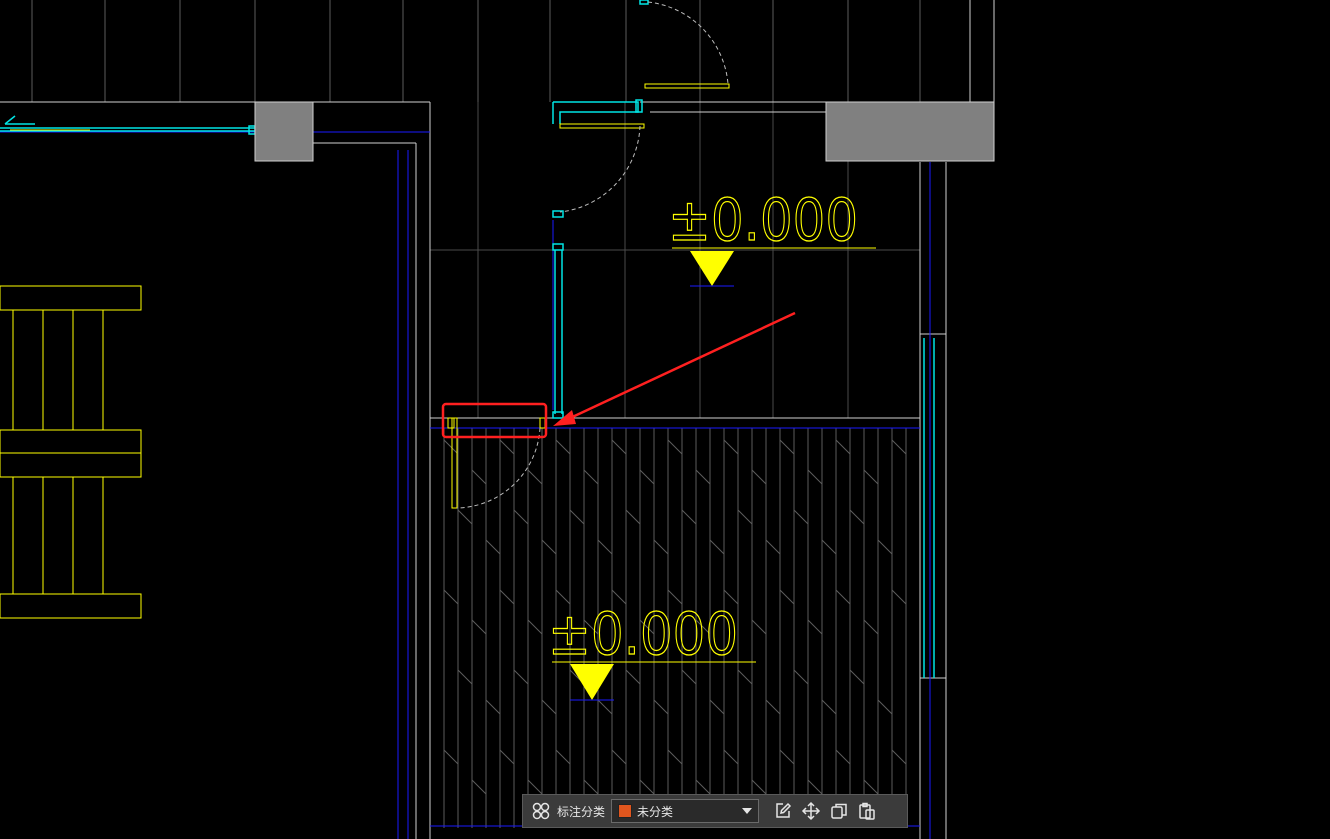 The width and height of the screenshot is (1330, 839). I want to click on elevation-text-upper: ±0.000, so click(763, 220).